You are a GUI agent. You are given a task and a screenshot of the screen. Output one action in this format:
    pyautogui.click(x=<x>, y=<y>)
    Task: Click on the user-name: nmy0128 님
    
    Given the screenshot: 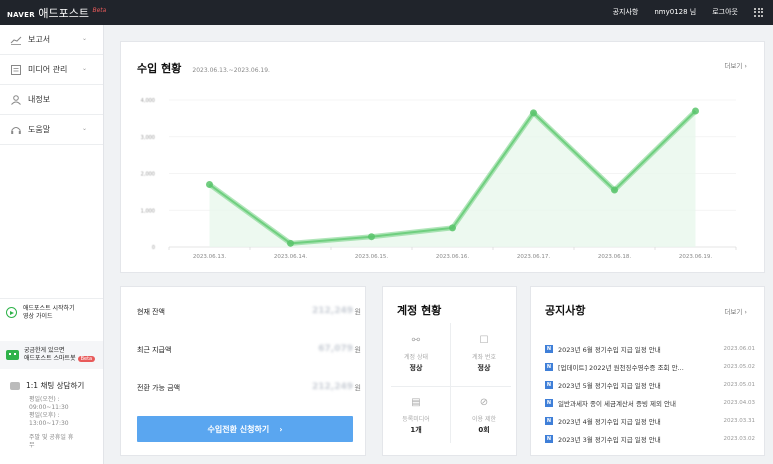 What is the action you would take?
    pyautogui.click(x=675, y=12)
    